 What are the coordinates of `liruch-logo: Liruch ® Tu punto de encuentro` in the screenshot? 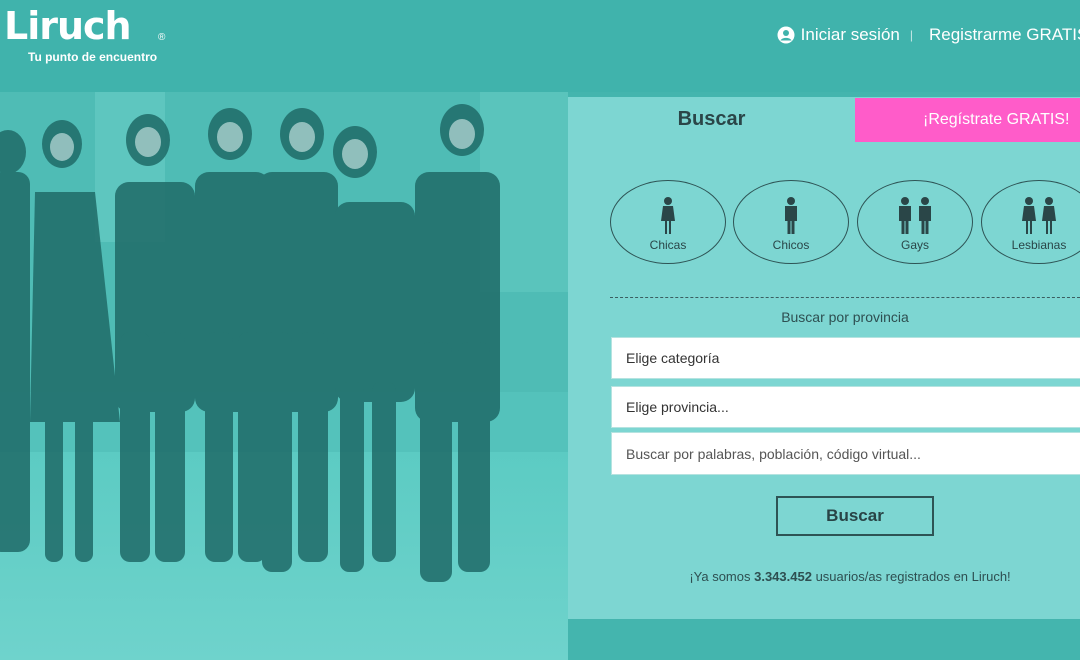 It's located at (99, 38).